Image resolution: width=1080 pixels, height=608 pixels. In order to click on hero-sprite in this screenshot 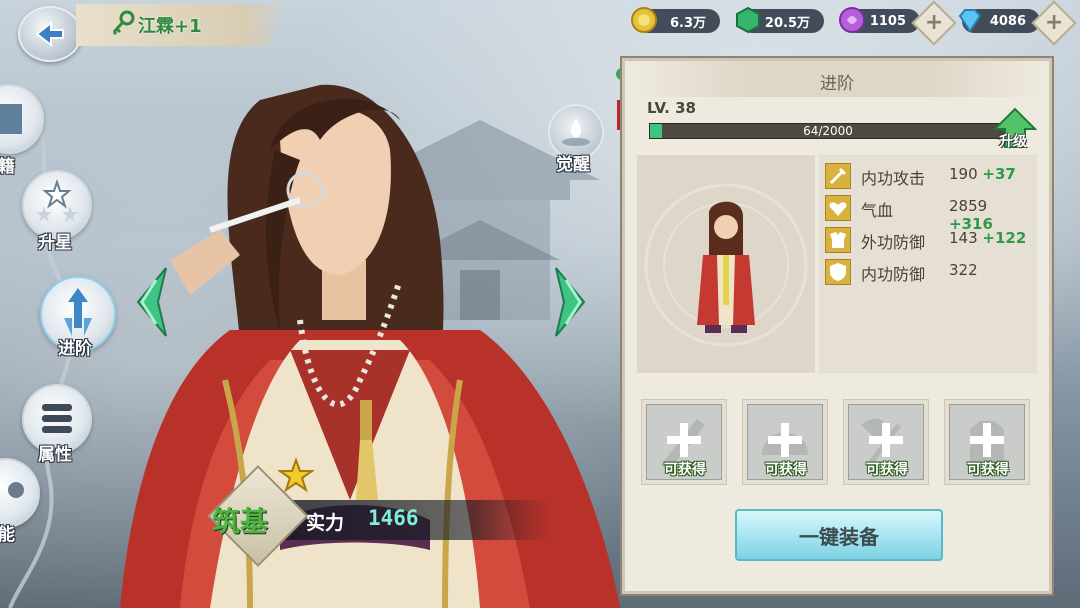, I will do `click(726, 265)`.